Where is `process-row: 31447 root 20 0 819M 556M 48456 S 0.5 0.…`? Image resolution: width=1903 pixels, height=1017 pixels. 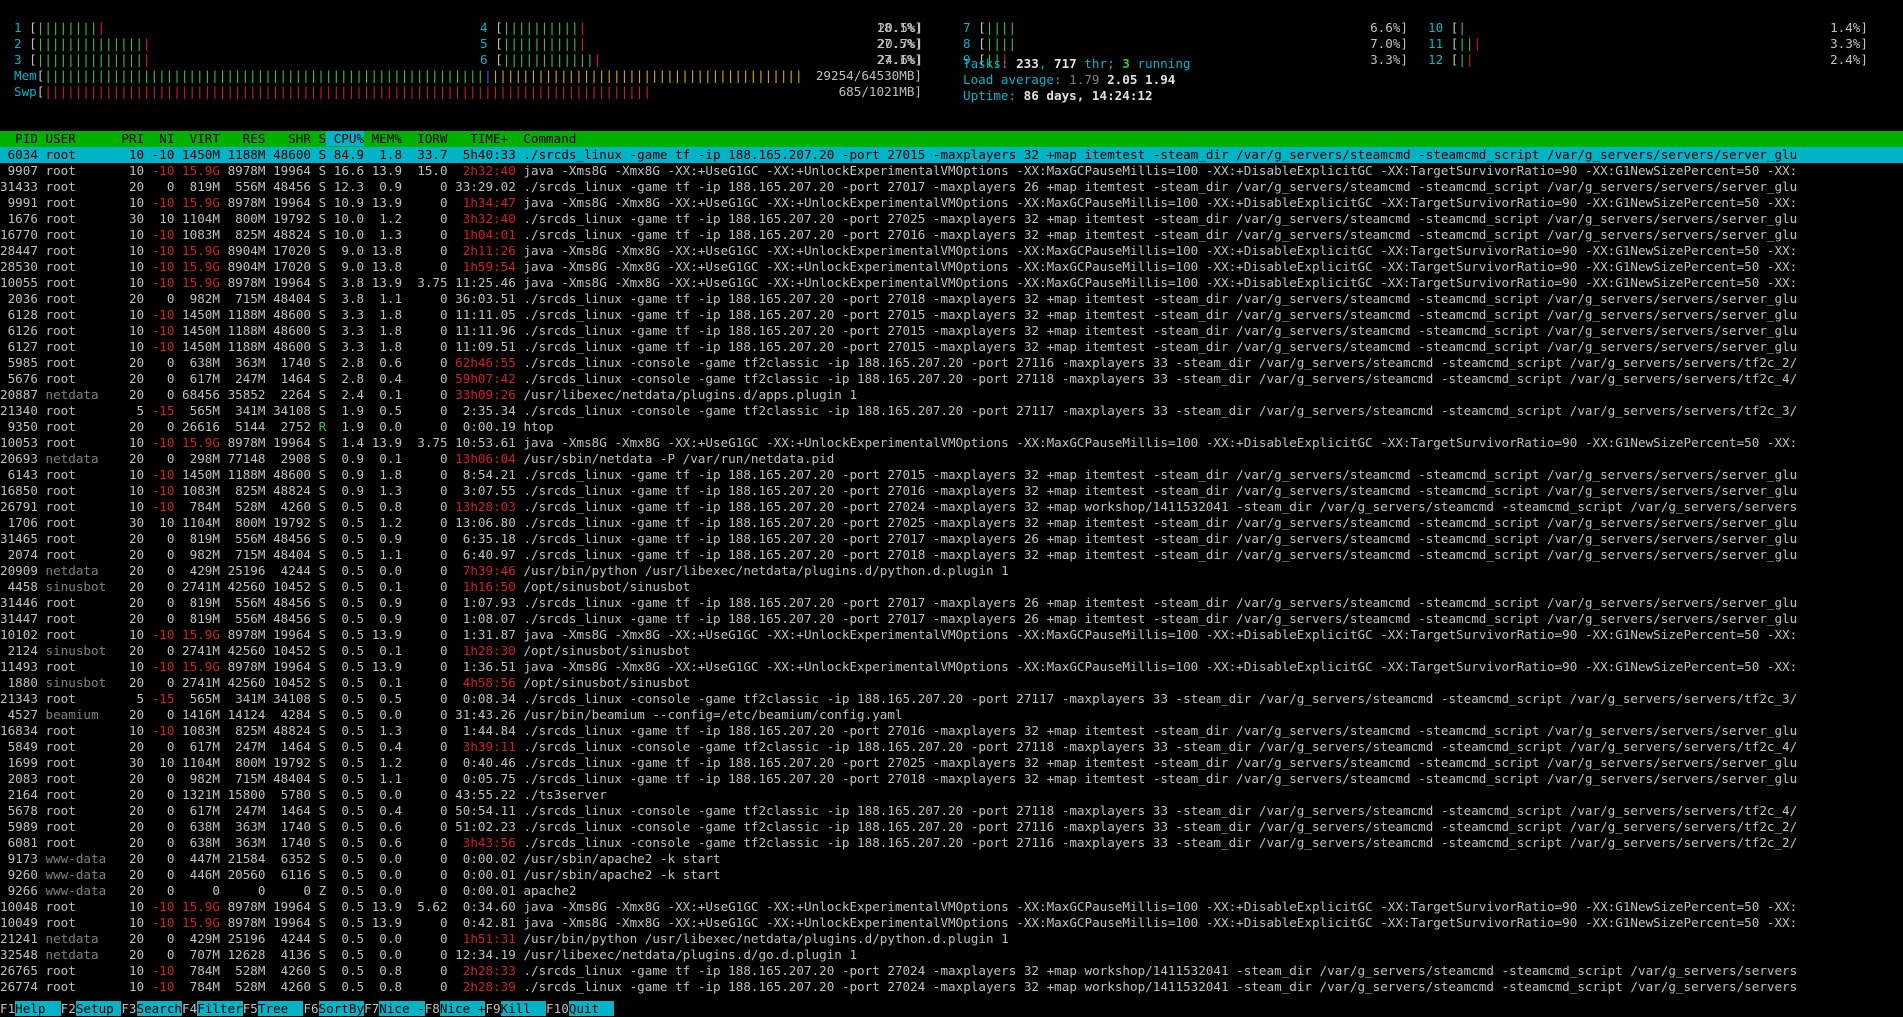
process-row: 31447 root 20 0 819M 556M 48456 S 0.5 0.… is located at coordinates (951, 619).